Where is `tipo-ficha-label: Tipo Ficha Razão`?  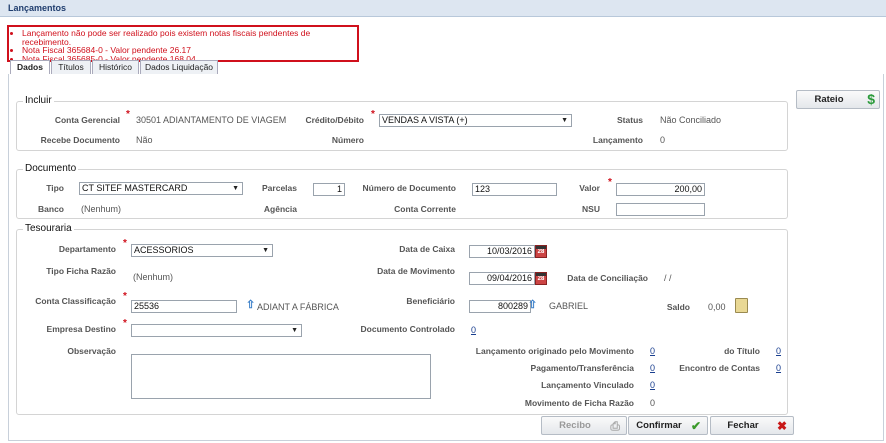
tipo-ficha-label: Tipo Ficha Razão is located at coordinates (81, 271).